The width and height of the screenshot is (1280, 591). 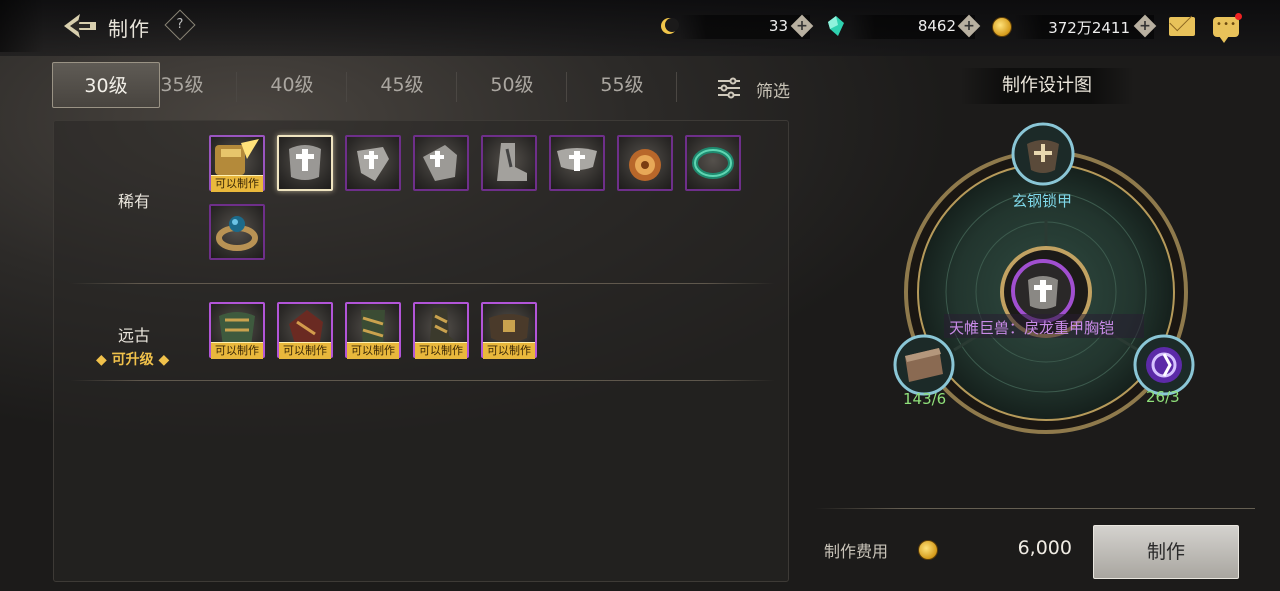 I want to click on cost-divider, so click(x=1035, y=508).